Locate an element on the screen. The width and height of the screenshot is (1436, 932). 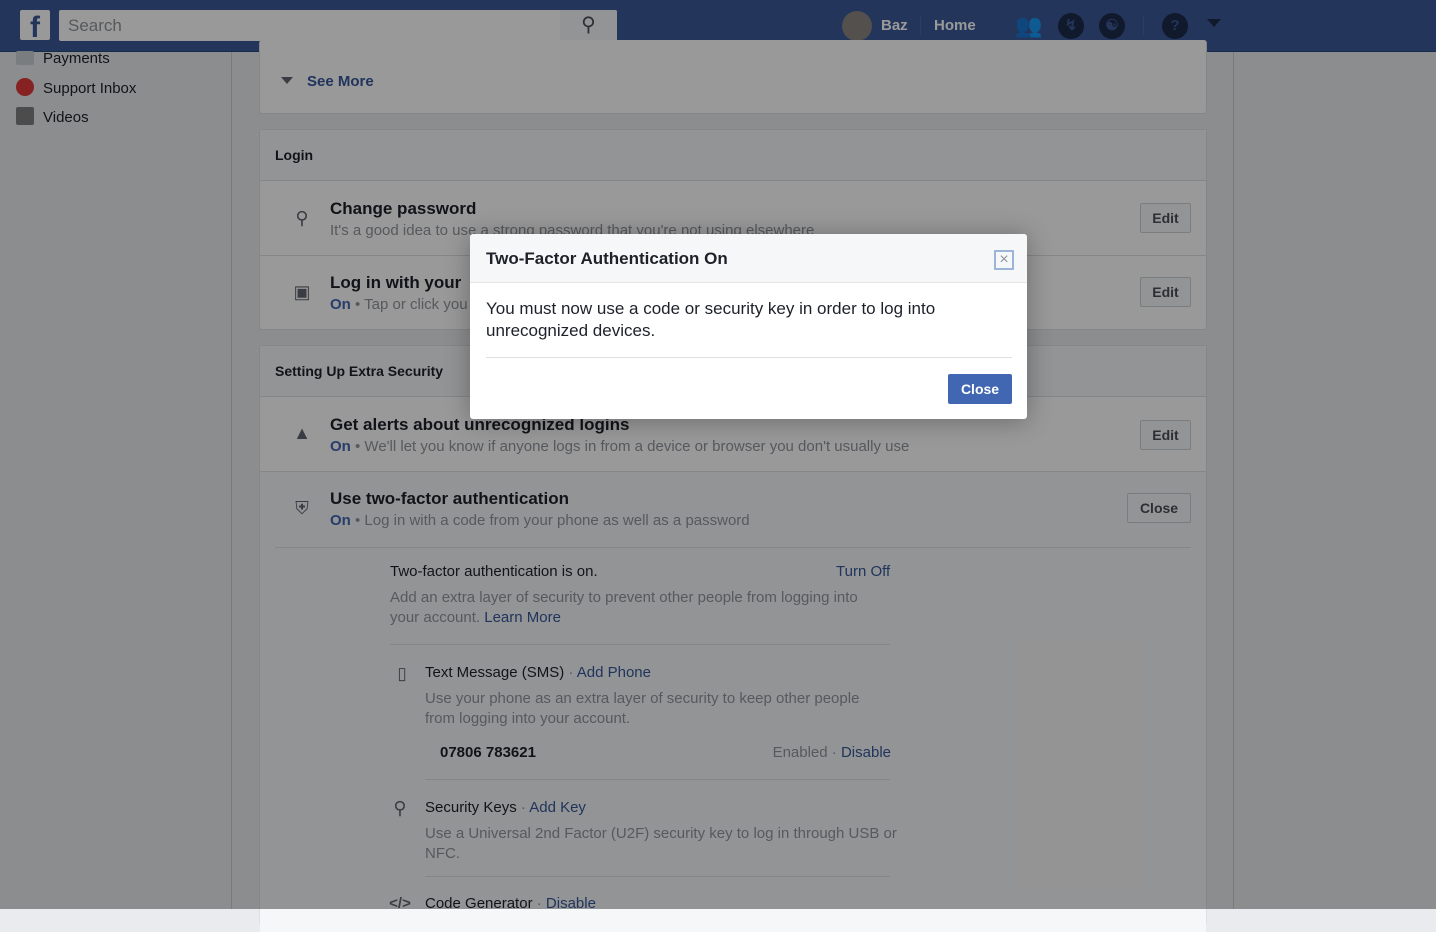
dialog-header: Two-Factor Authentication On × is located at coordinates (748, 258).